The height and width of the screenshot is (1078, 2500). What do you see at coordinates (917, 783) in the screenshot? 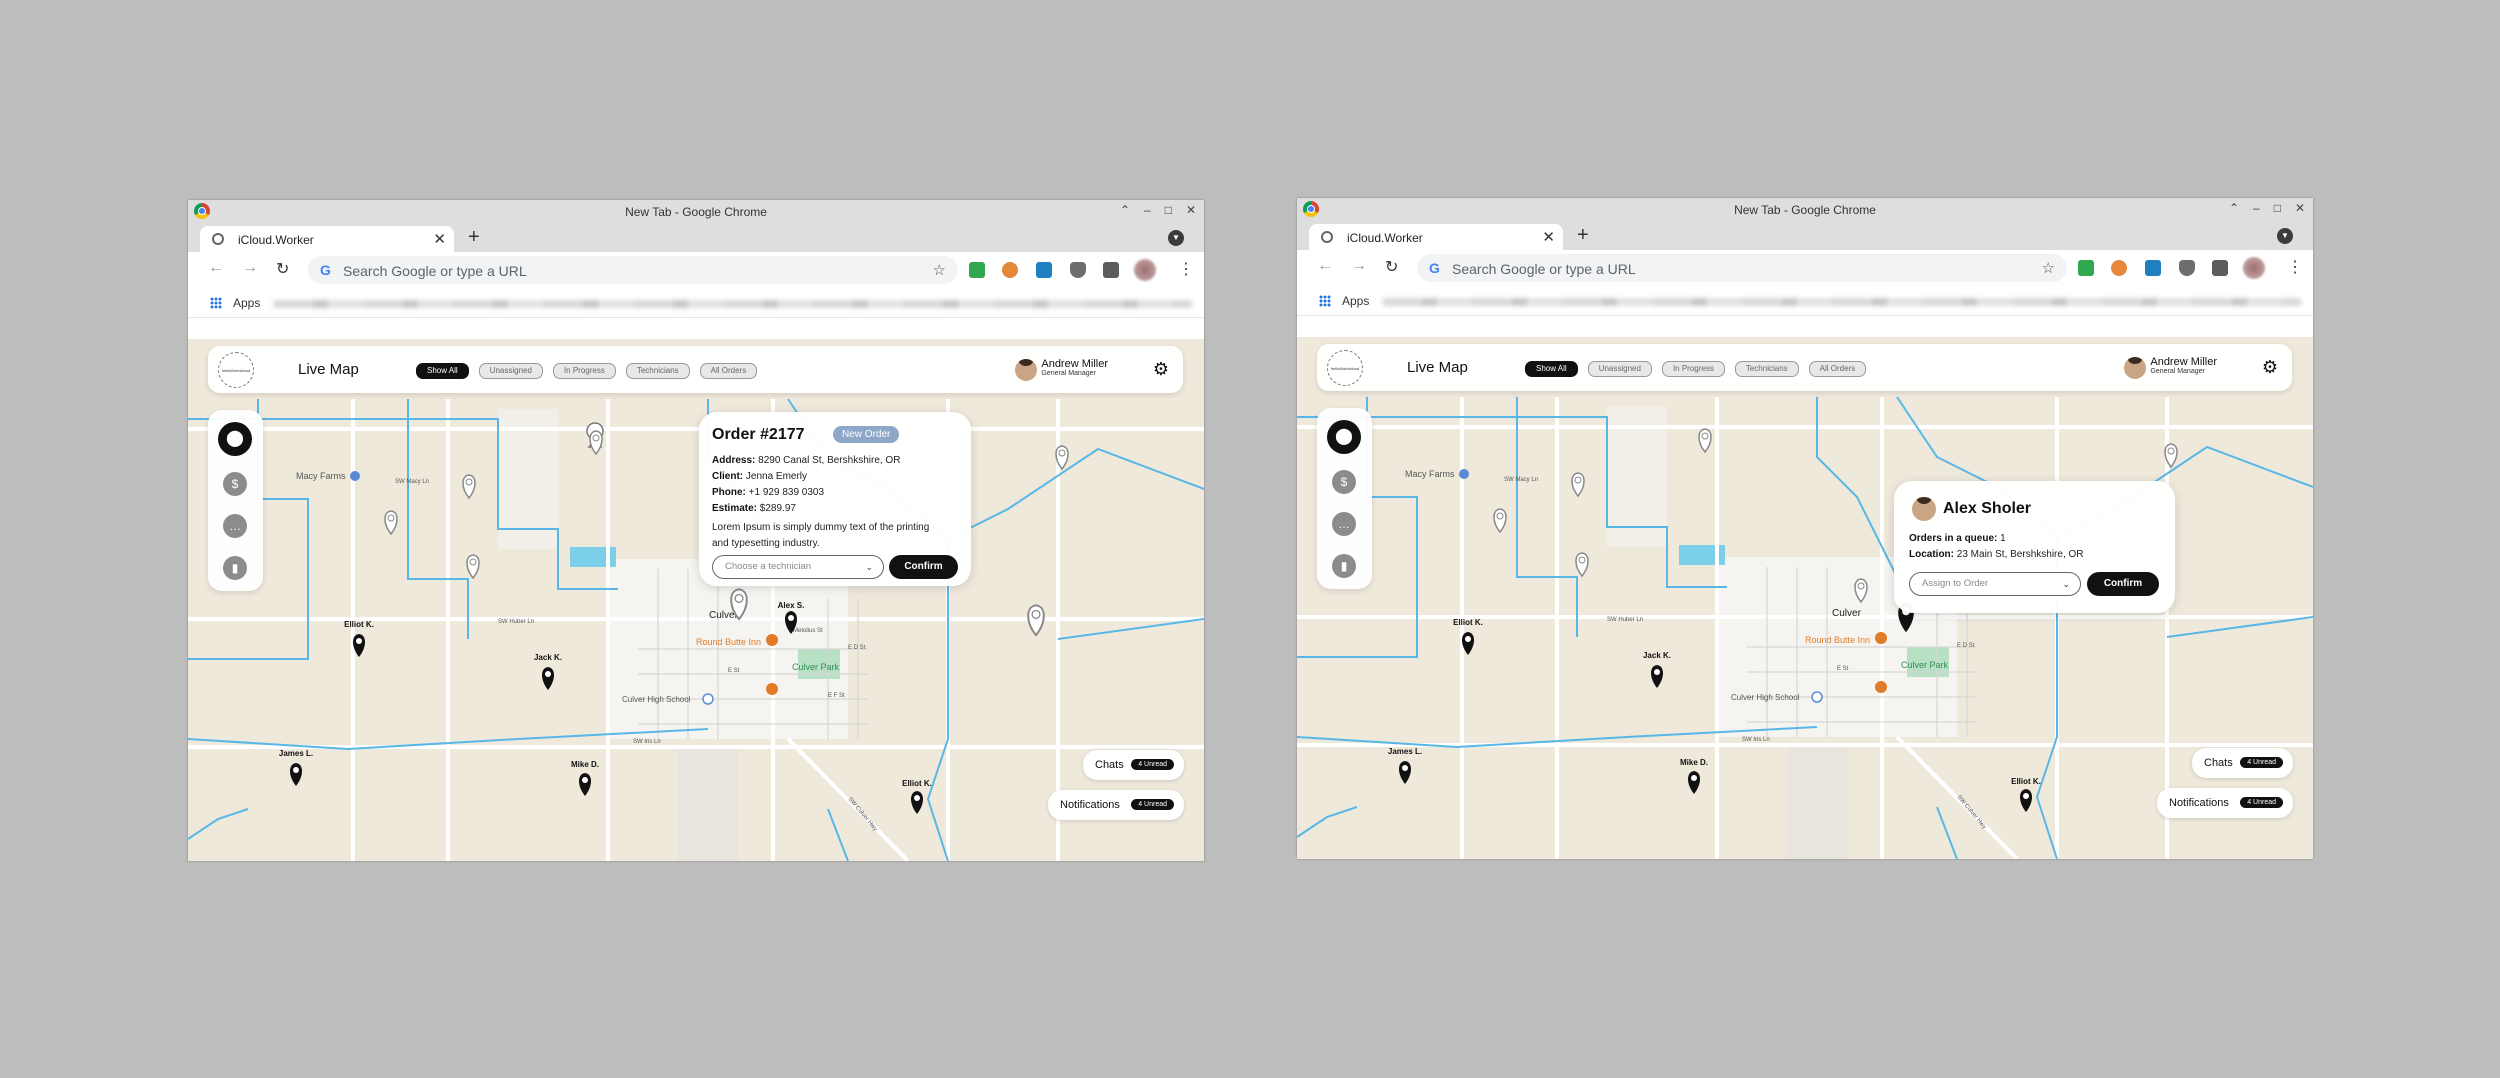
I see `tech-label-elliot-k-2: Elliot K.` at bounding box center [917, 783].